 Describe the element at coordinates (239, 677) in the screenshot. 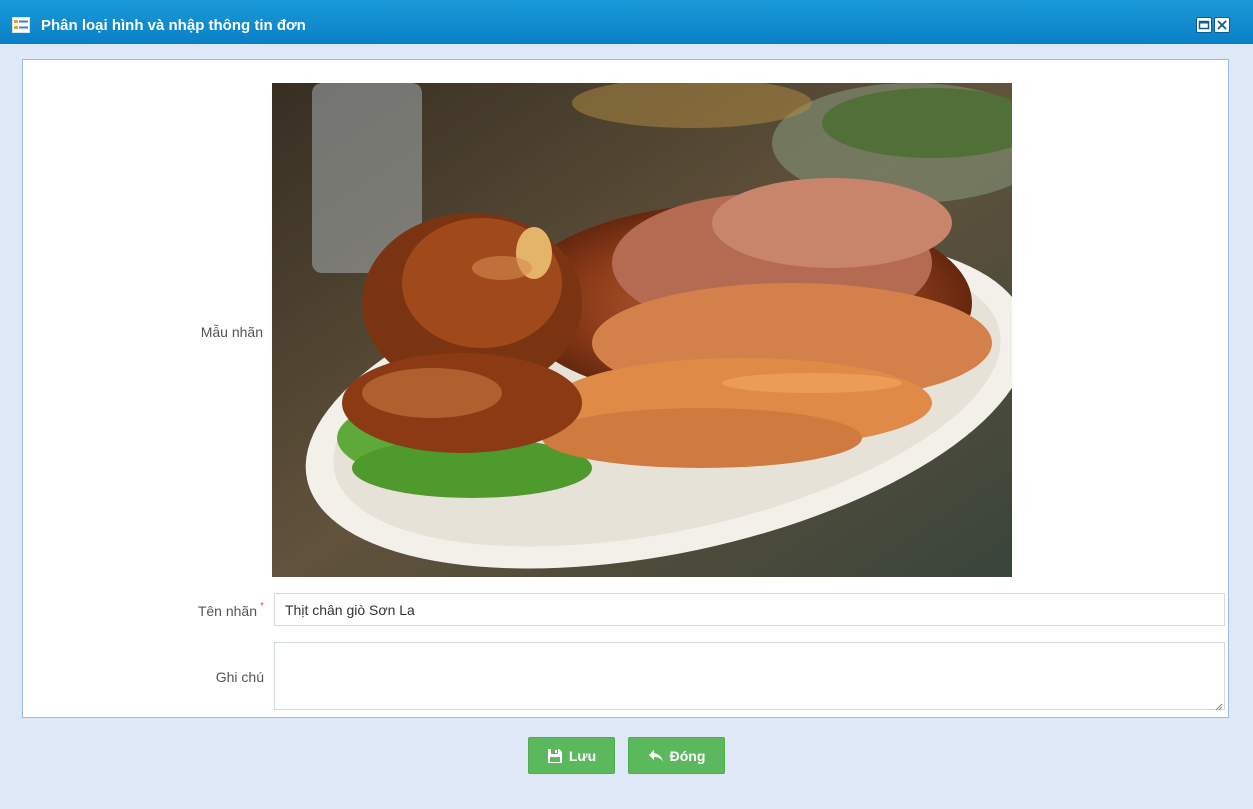

I see `note-label: Ghi chú` at that location.